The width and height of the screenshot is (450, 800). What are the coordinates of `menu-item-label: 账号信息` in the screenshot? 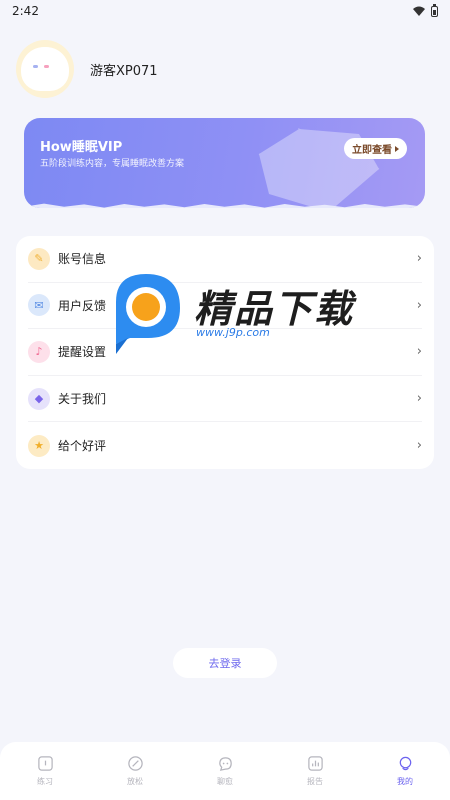 It's located at (82, 259).